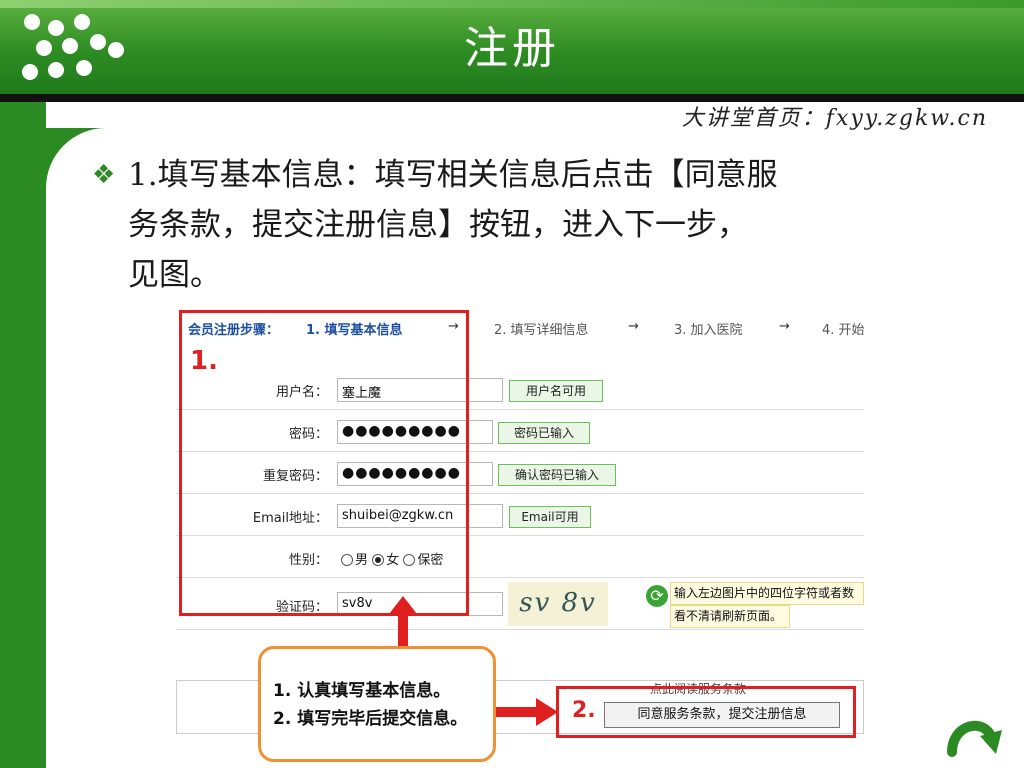 The image size is (1024, 768). What do you see at coordinates (544, 433) in the screenshot?
I see `password-status: 密码已输入` at bounding box center [544, 433].